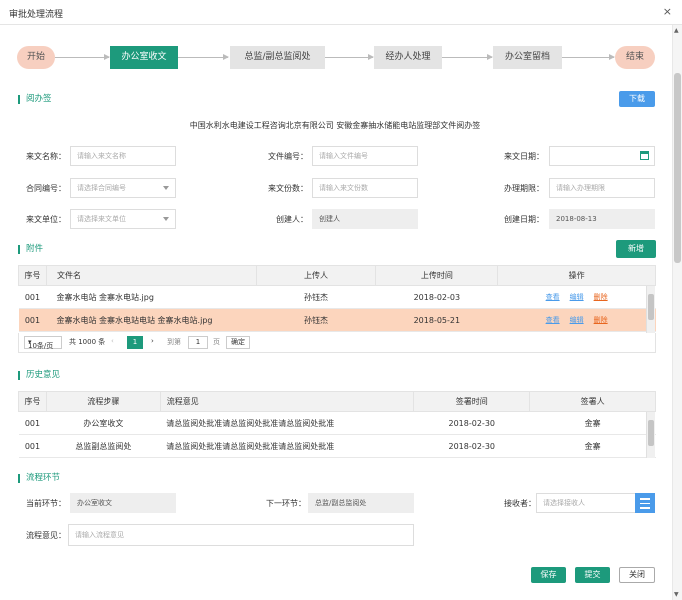 The height and width of the screenshot is (600, 682). Describe the element at coordinates (151, 275) in the screenshot. I see `th-filename: 文件名` at that location.